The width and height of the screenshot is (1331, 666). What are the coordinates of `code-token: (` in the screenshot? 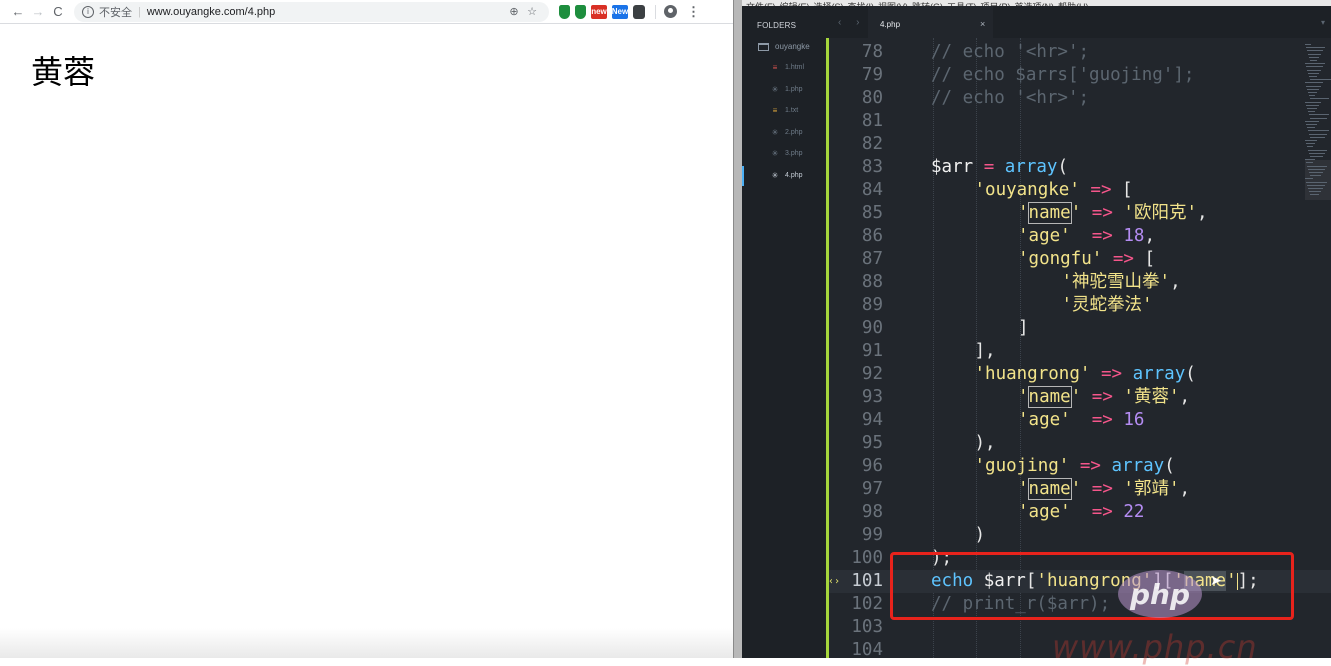 It's located at (1190, 374).